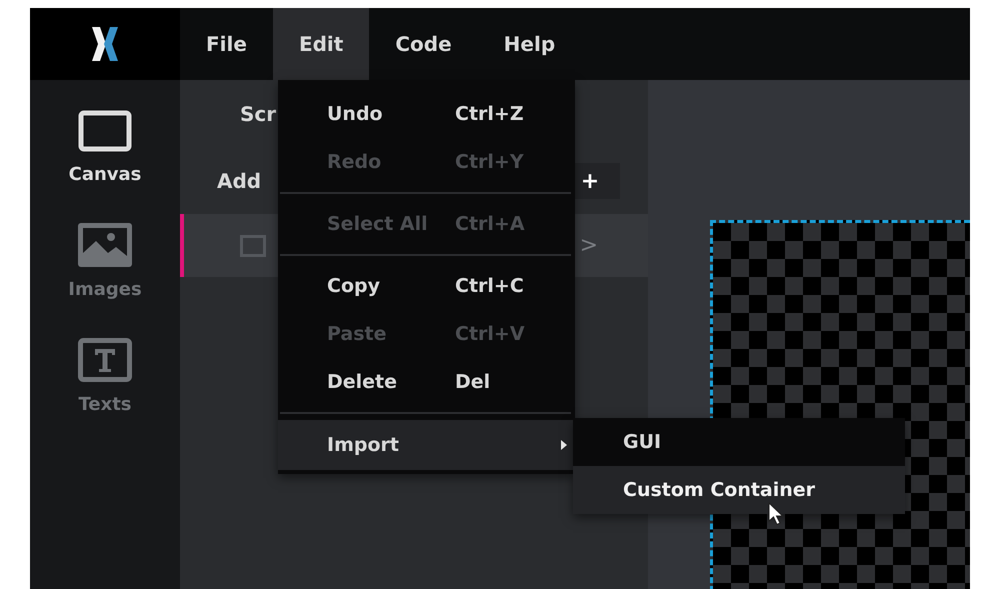 The width and height of the screenshot is (988, 589). Describe the element at coordinates (426, 114) in the screenshot. I see `menu-item: Undo Ctrl+Z` at that location.